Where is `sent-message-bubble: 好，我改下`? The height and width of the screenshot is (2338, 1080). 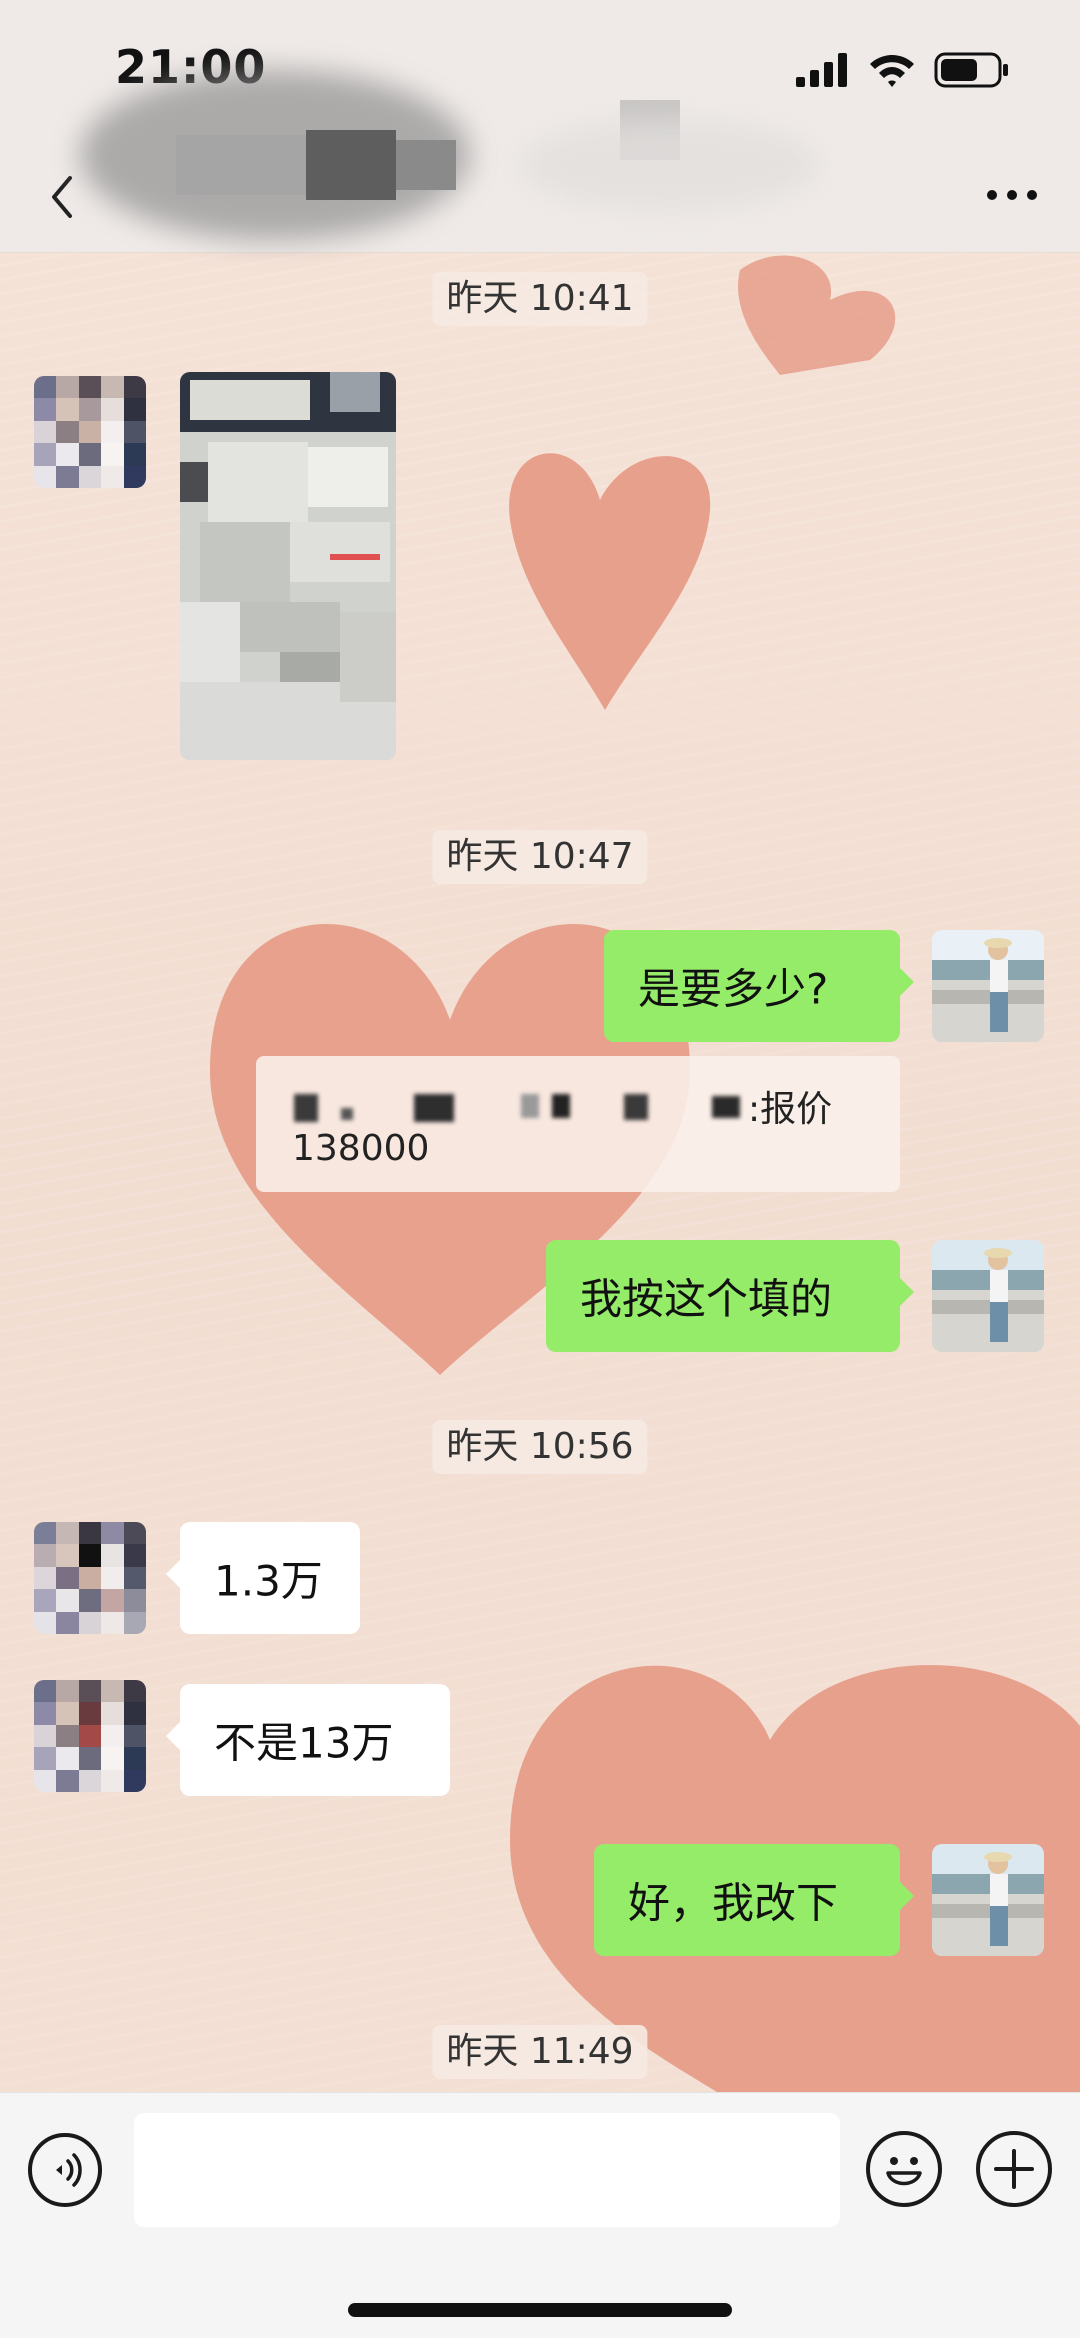 sent-message-bubble: 好，我改下 is located at coordinates (754, 1900).